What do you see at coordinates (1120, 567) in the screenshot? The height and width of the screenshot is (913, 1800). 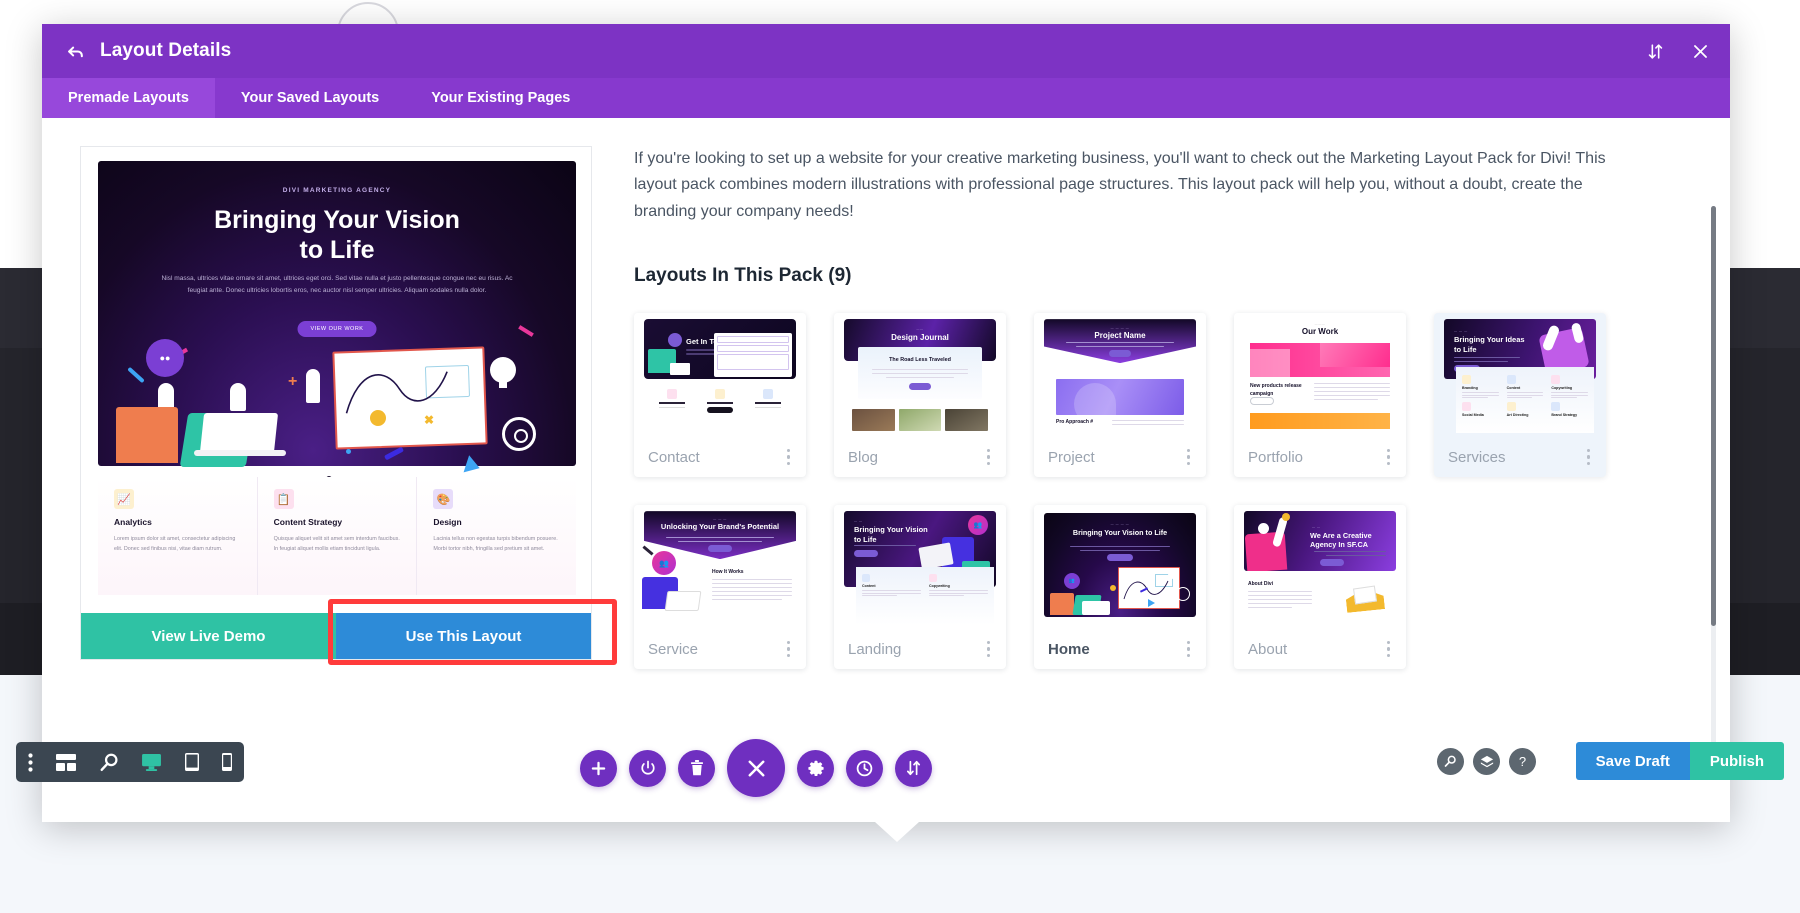 I see `layout-thumbnail-home: — — — — Bringing Your Vision to Life 👥` at bounding box center [1120, 567].